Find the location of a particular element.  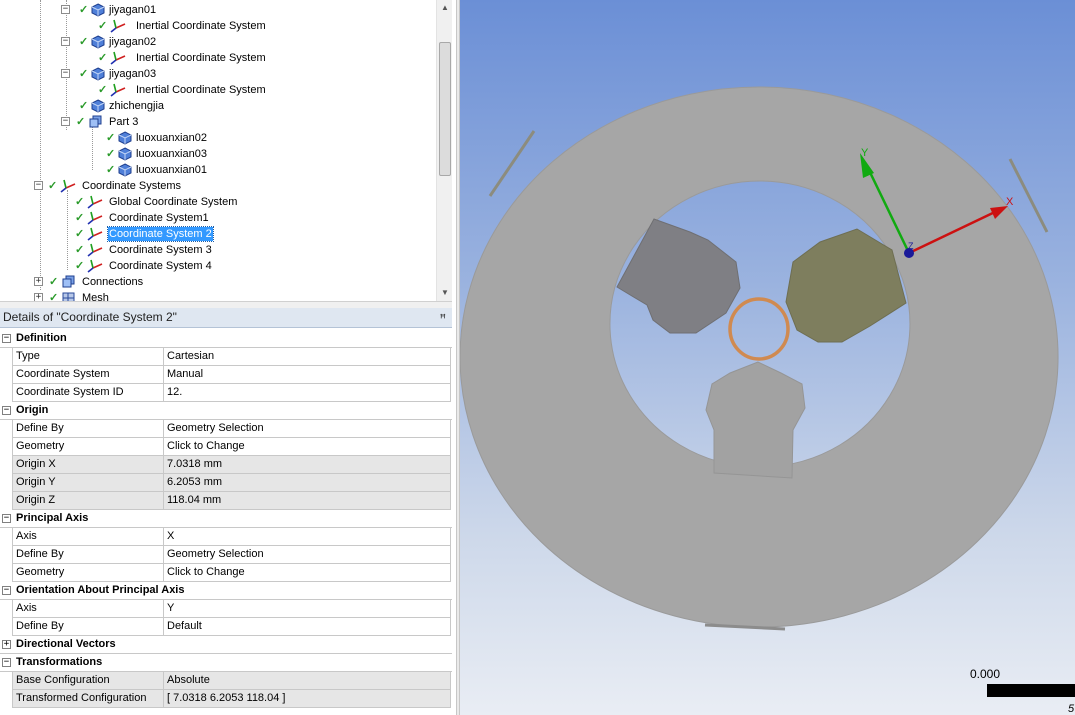

tree-item-label: luoxuanxian01 is located at coordinates (171, 170).